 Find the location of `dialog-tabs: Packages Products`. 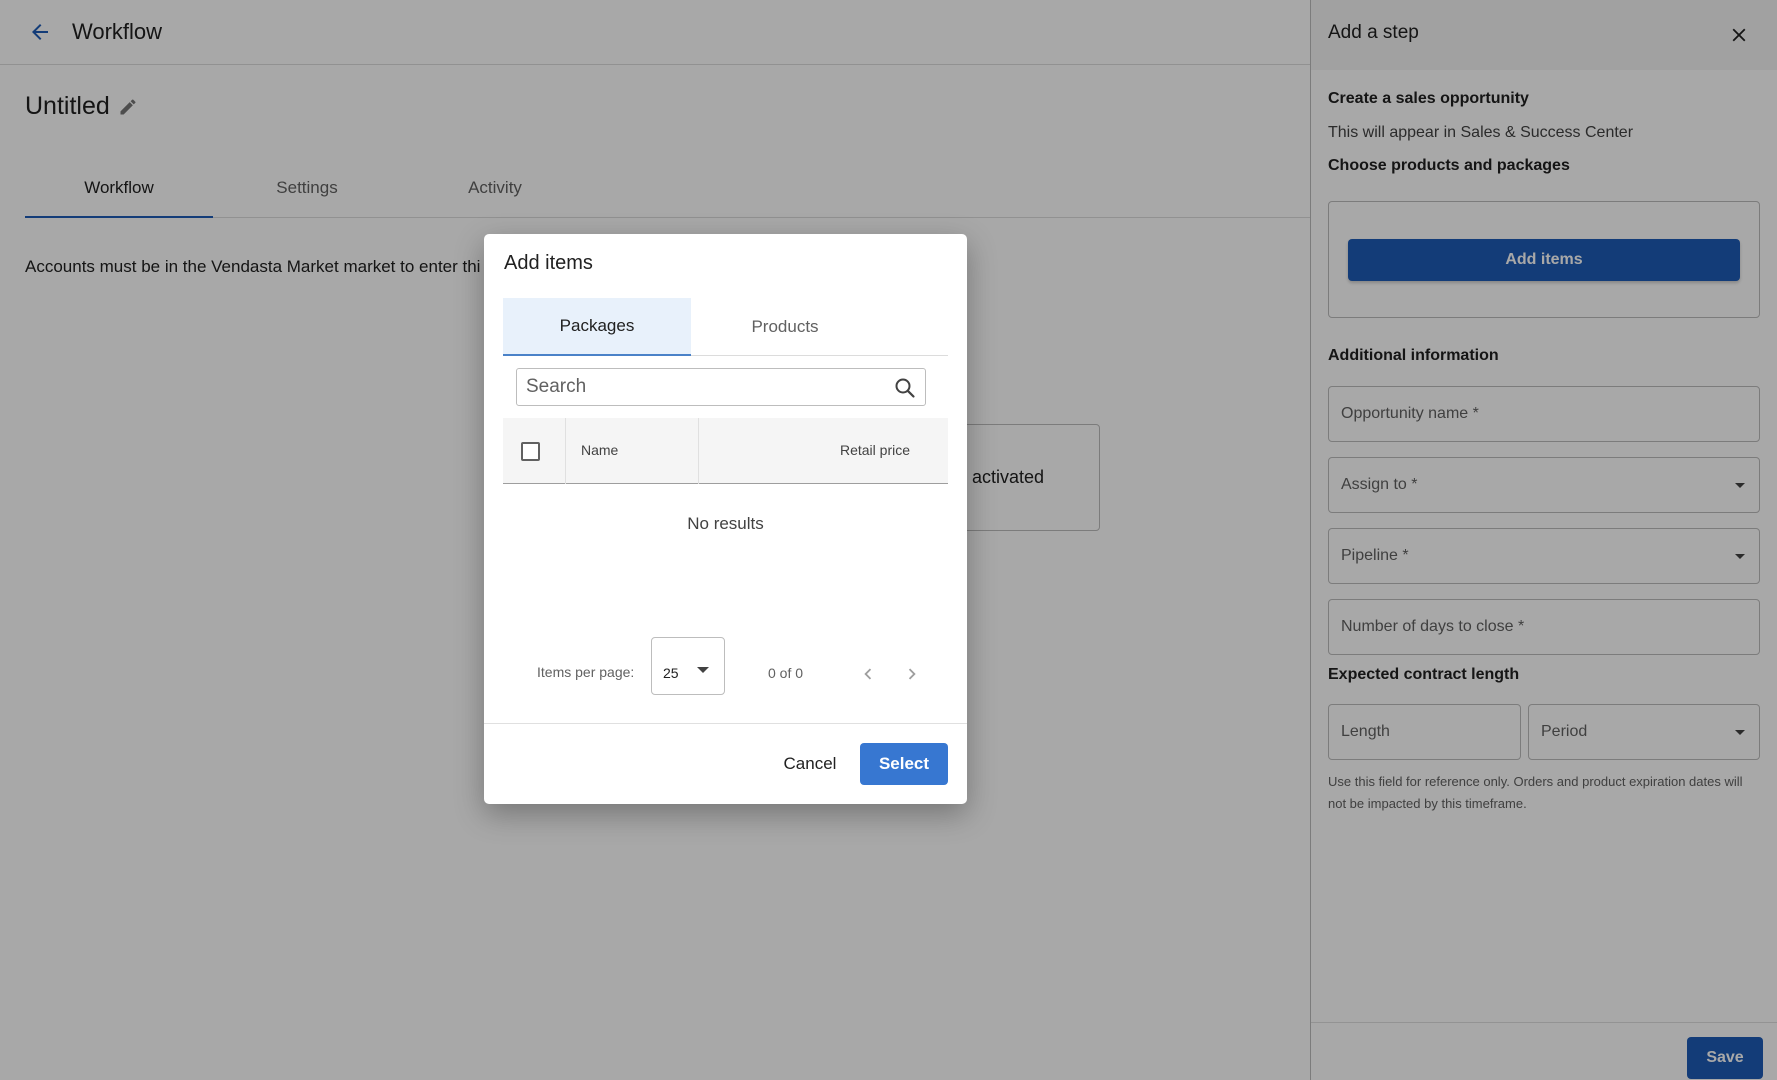

dialog-tabs: Packages Products is located at coordinates (725, 327).